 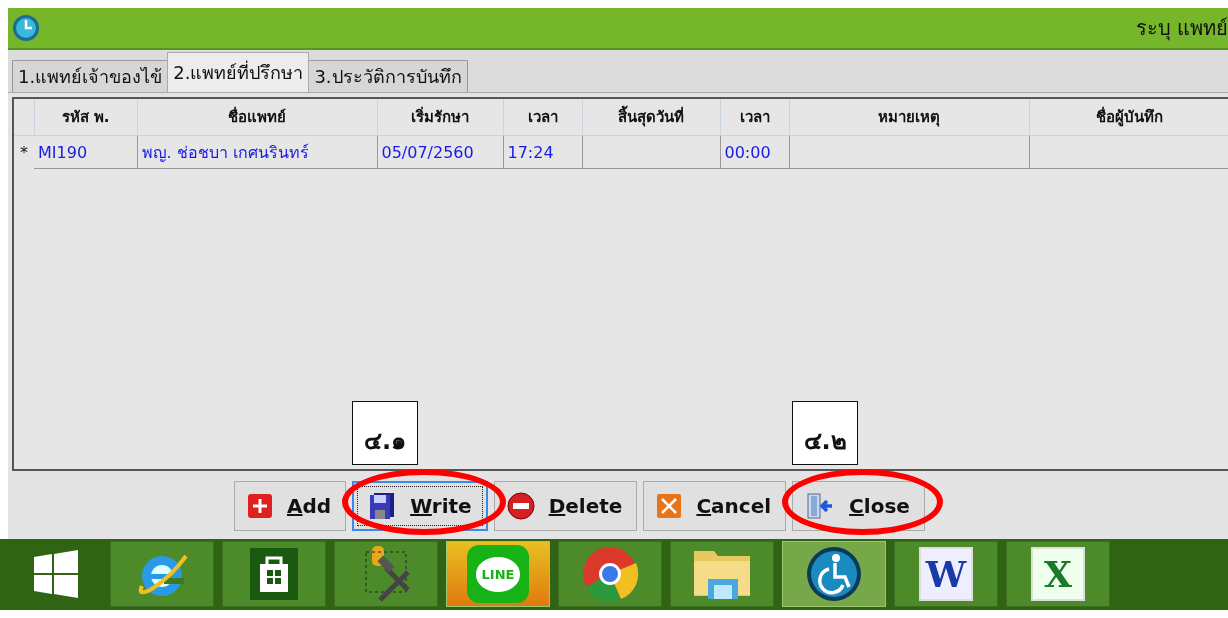 I want to click on taskbar-button: W, so click(x=946, y=574).